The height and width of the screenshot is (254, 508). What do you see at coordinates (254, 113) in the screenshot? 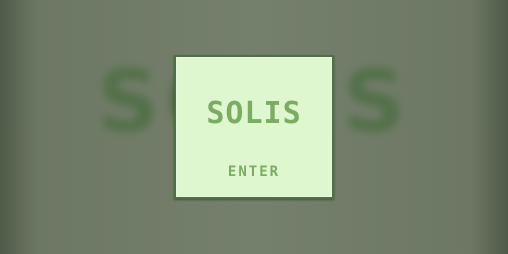
I see `game-logo: SOLIS` at bounding box center [254, 113].